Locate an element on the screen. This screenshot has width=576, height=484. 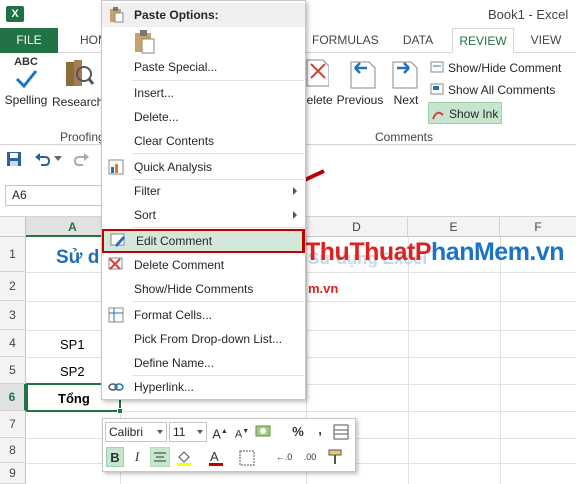
tab-review: REVIEW is located at coordinates (483, 40).